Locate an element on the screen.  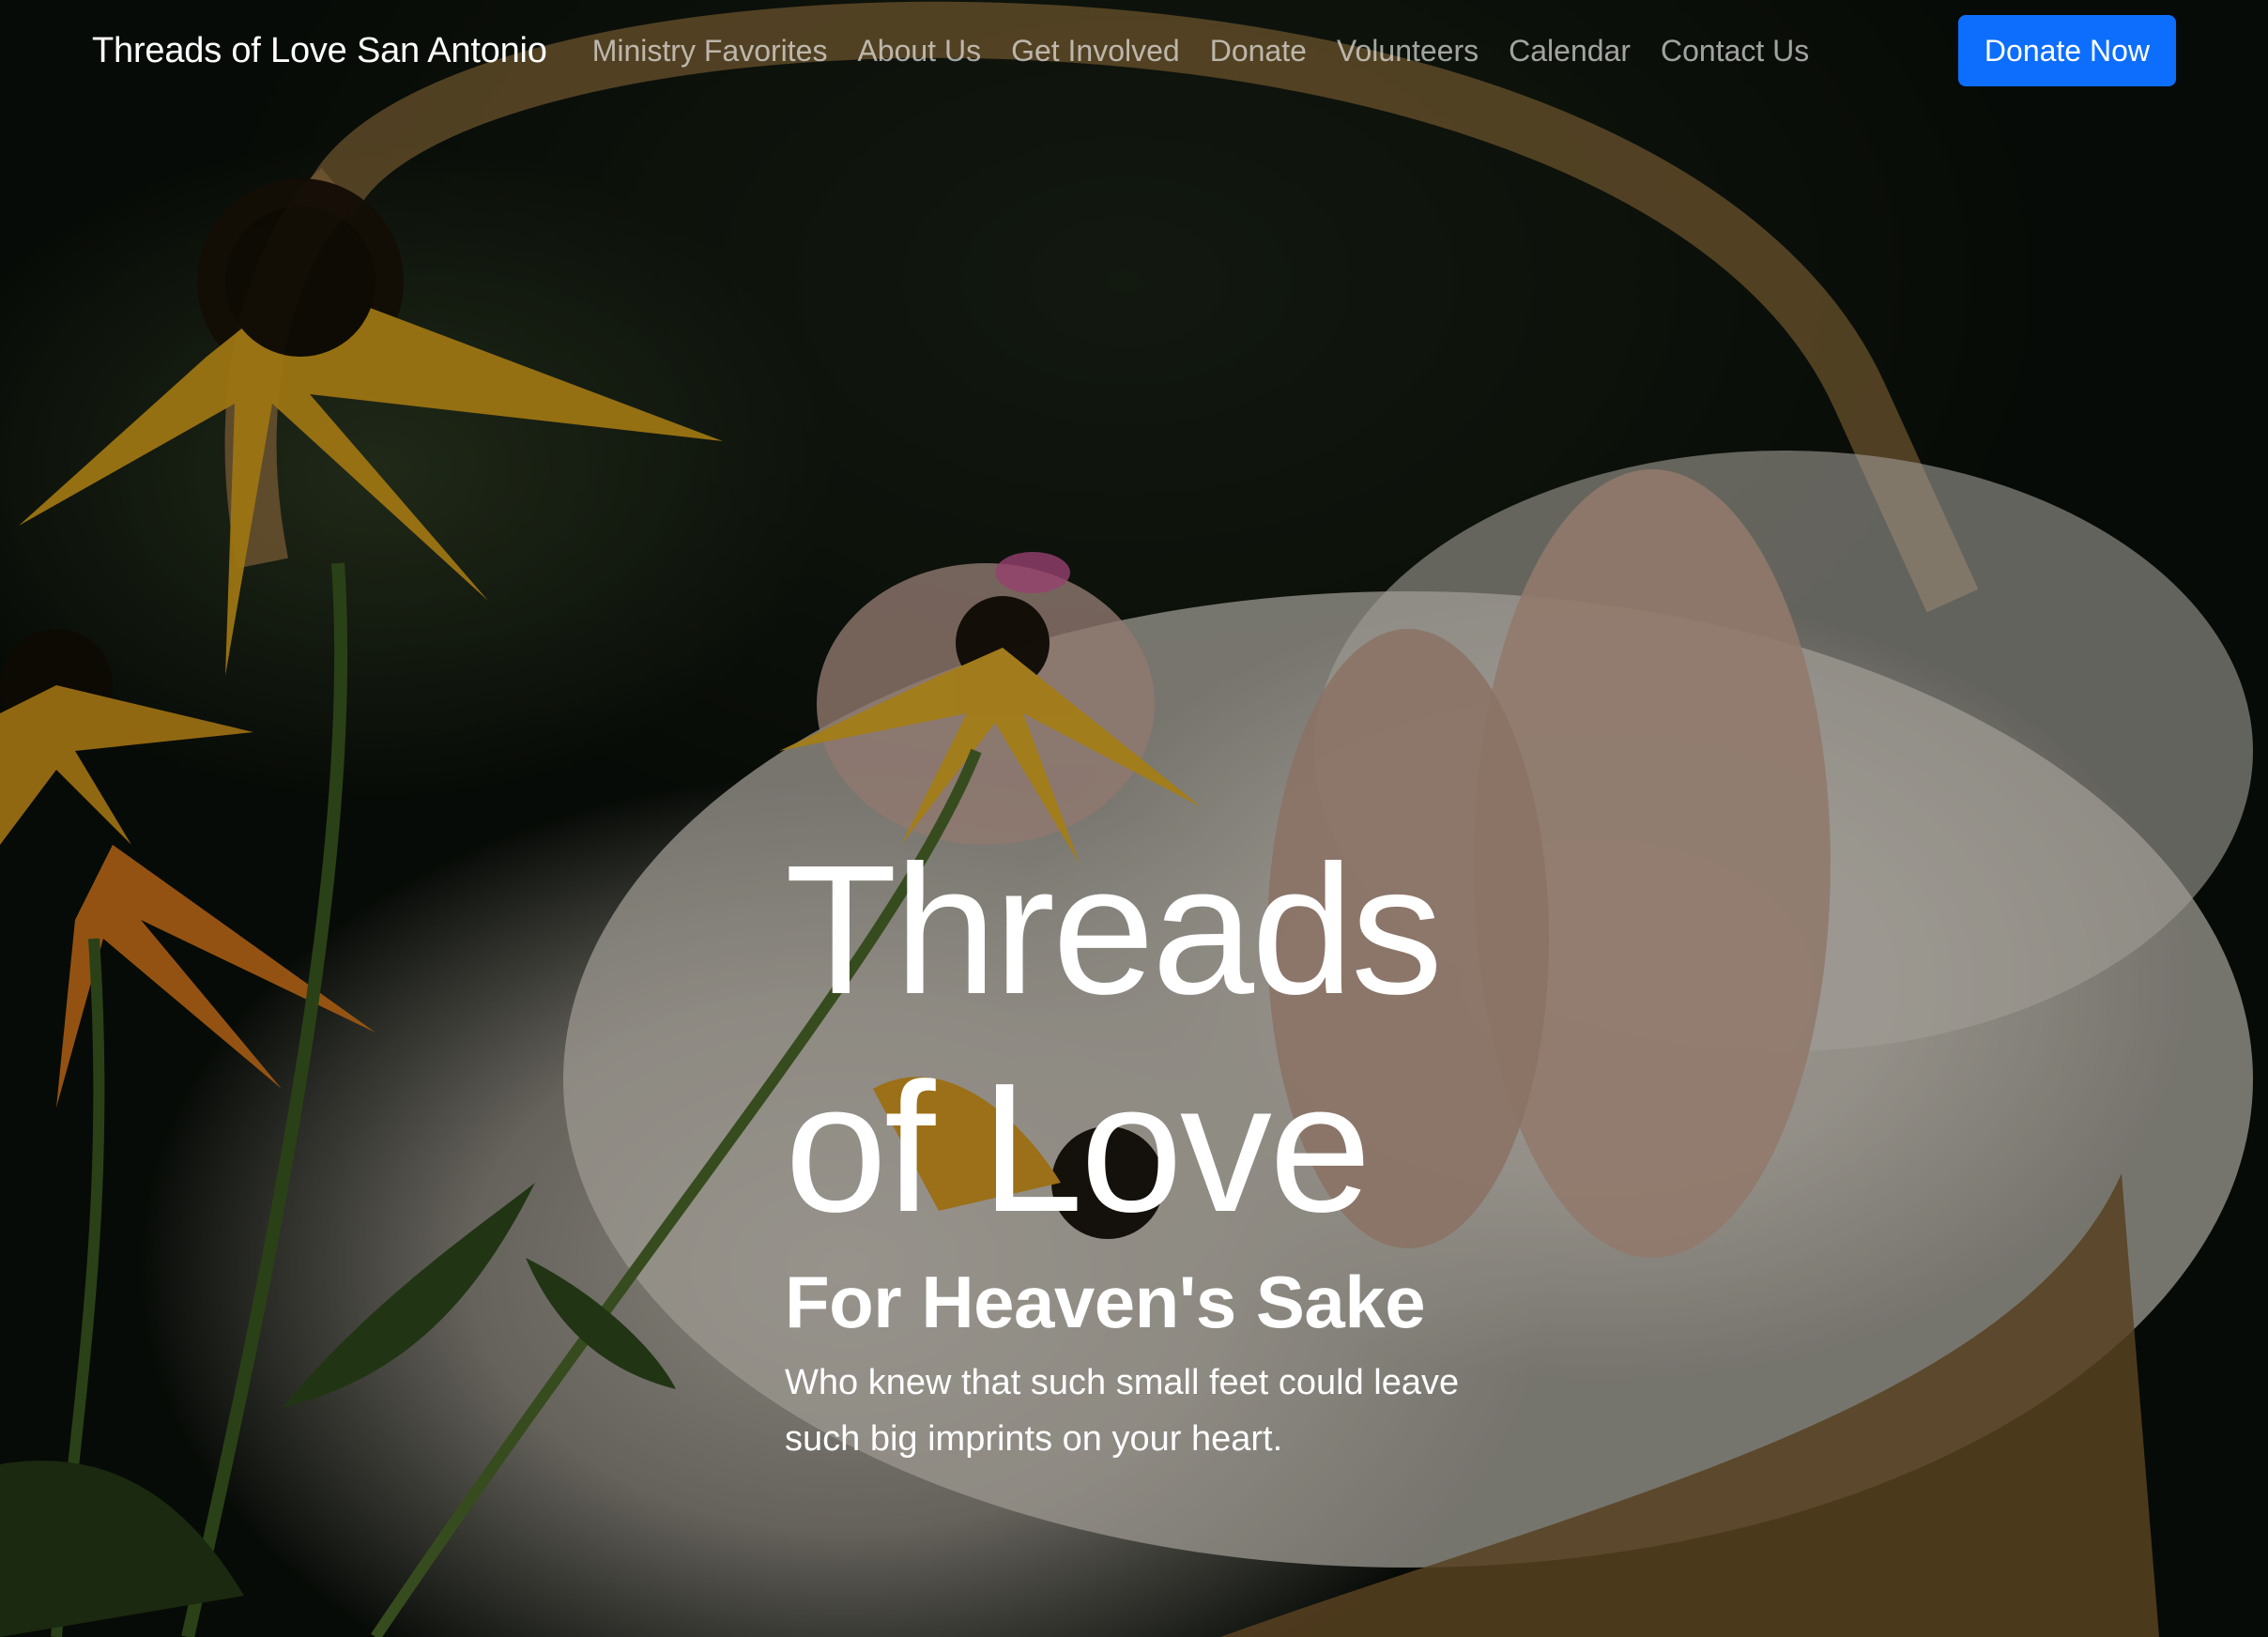
hero-title: Threads of Love is located at coordinates (1170, 1039).